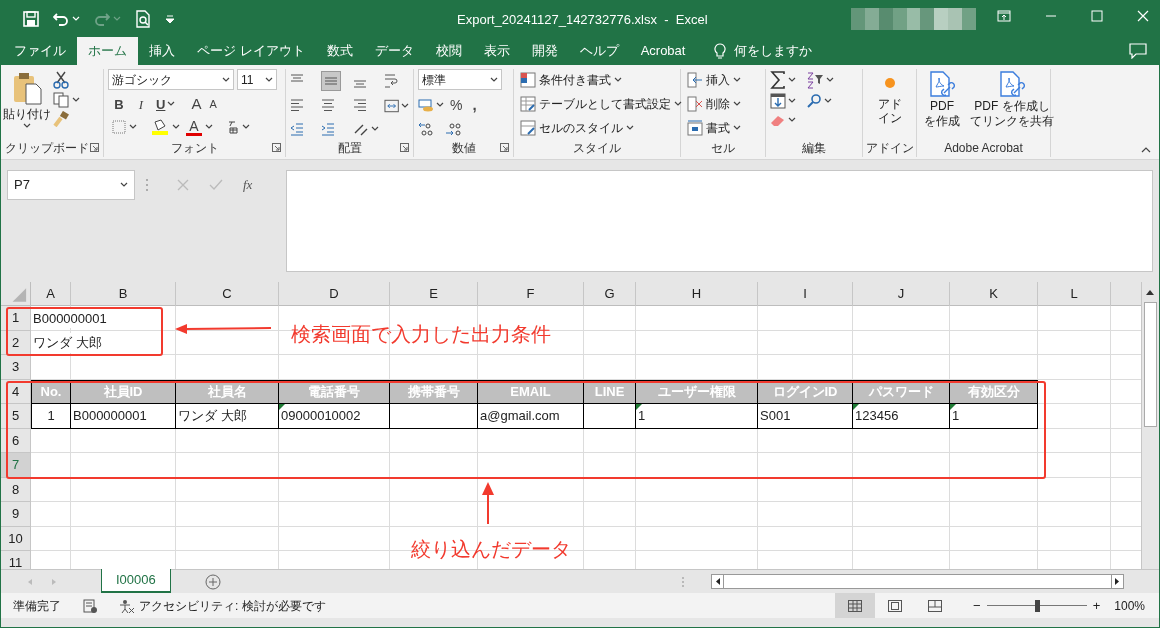  Describe the element at coordinates (720, 51) in the screenshot. I see `lightbulb-icon` at that location.